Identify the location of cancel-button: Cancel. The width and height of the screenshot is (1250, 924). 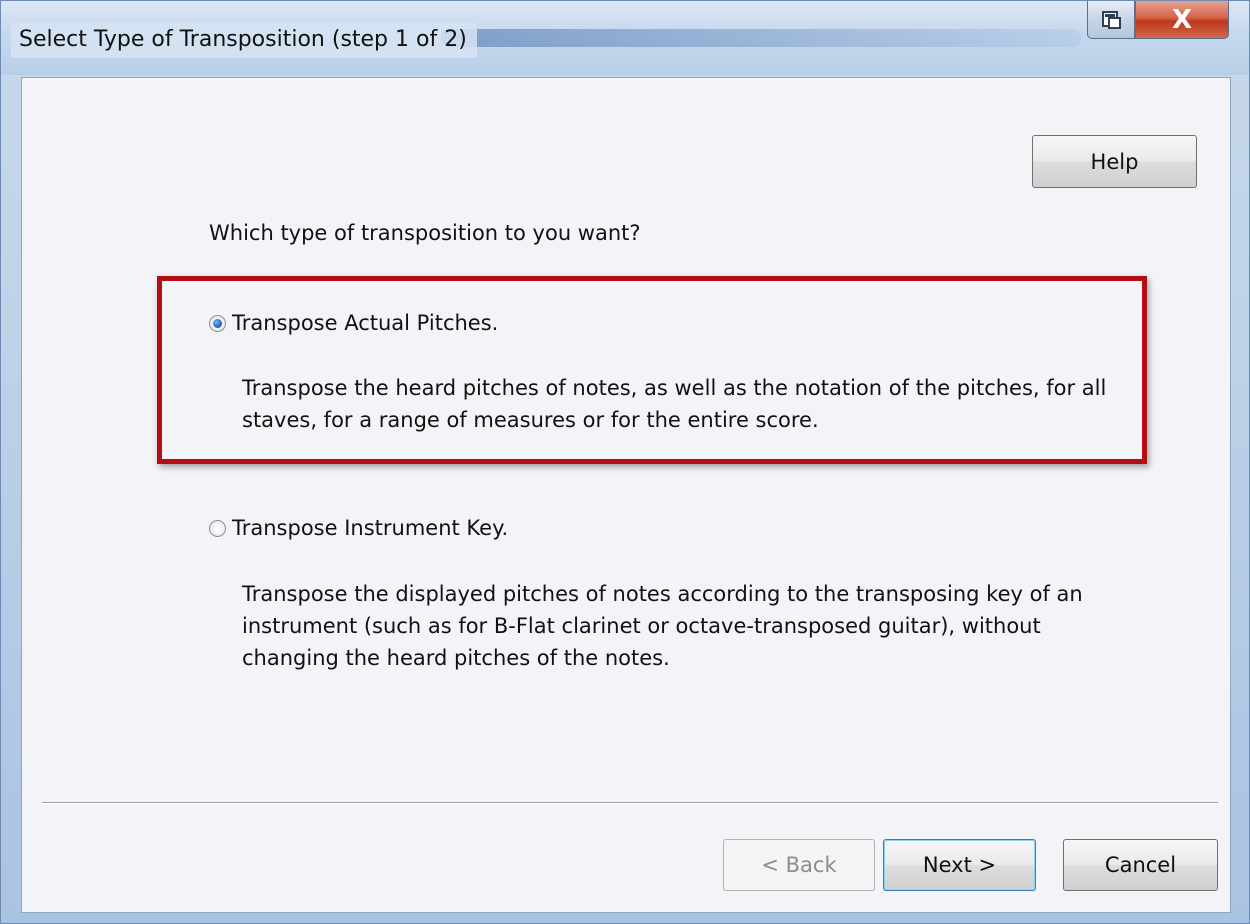
(1140, 865).